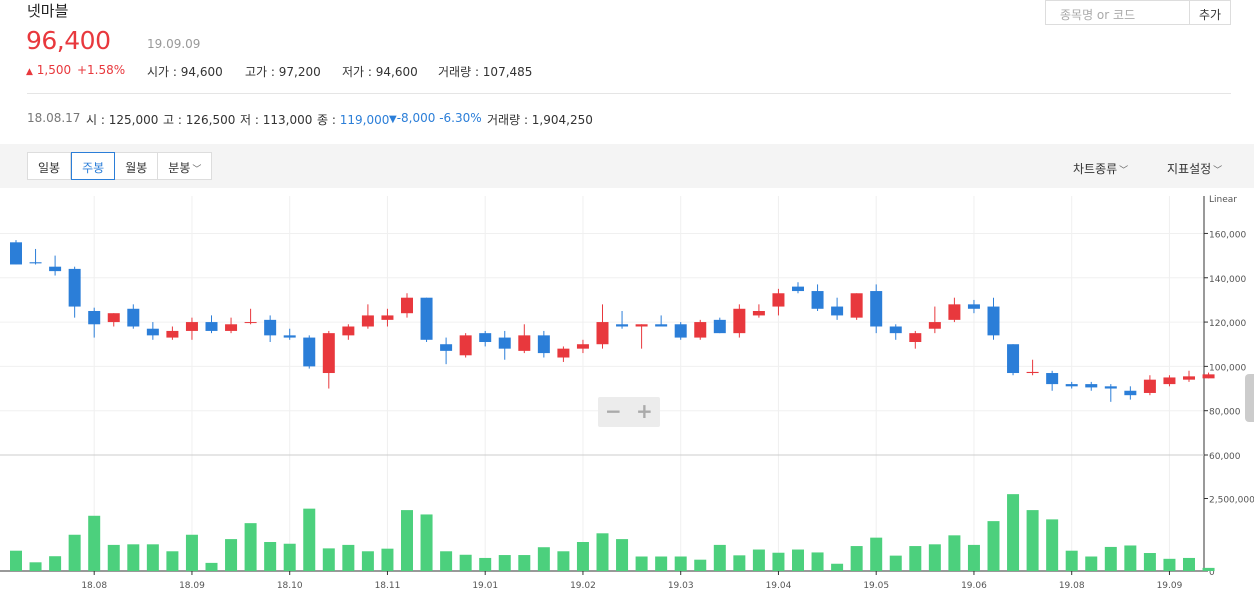 This screenshot has width=1254, height=603. Describe the element at coordinates (1194, 168) in the screenshot. I see `indicator-dropdown: 지표설정 ﹀` at that location.